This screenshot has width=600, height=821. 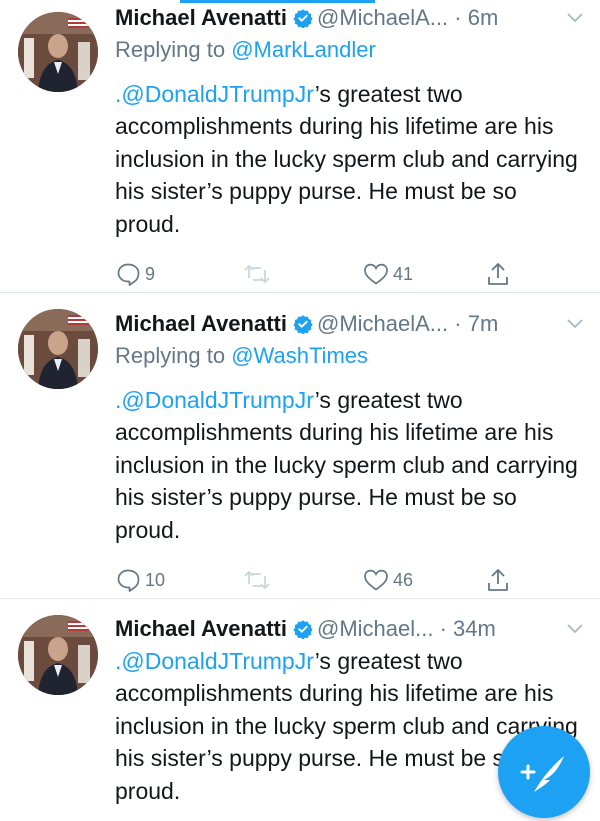 I want to click on reply-button: 9, so click(x=135, y=274).